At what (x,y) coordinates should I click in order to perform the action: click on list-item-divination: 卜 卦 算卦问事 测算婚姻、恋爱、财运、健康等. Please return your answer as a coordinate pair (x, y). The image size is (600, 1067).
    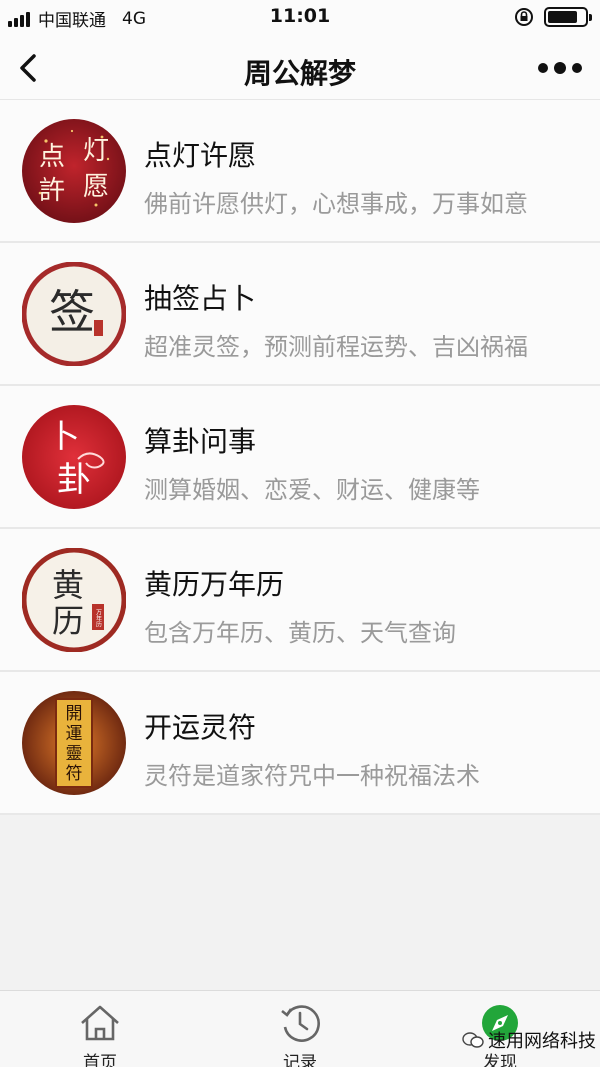
    Looking at the image, I should click on (300, 457).